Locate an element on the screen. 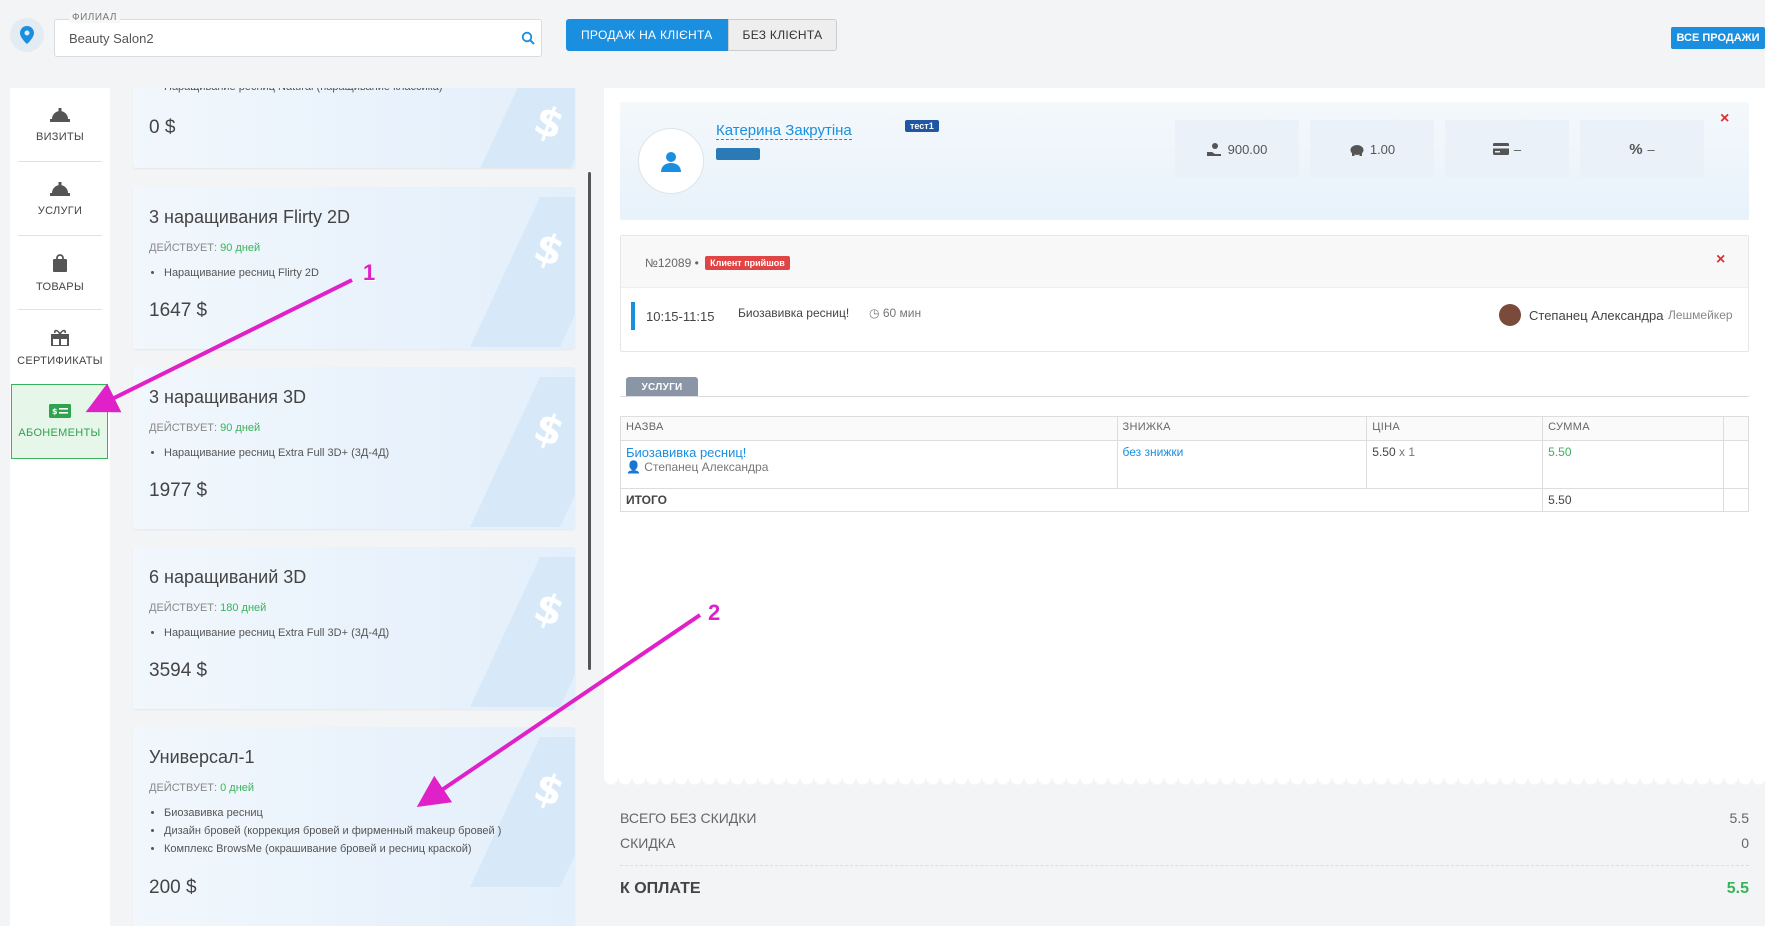 The height and width of the screenshot is (926, 1765). sidebar-item-label: ТОВАРЫ is located at coordinates (60, 286).